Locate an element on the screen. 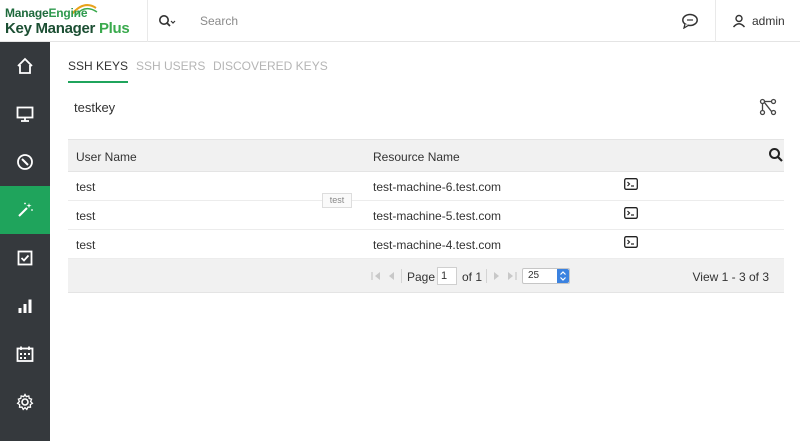 This screenshot has height=441, width=800. updown-chevron-icon is located at coordinates (563, 276).